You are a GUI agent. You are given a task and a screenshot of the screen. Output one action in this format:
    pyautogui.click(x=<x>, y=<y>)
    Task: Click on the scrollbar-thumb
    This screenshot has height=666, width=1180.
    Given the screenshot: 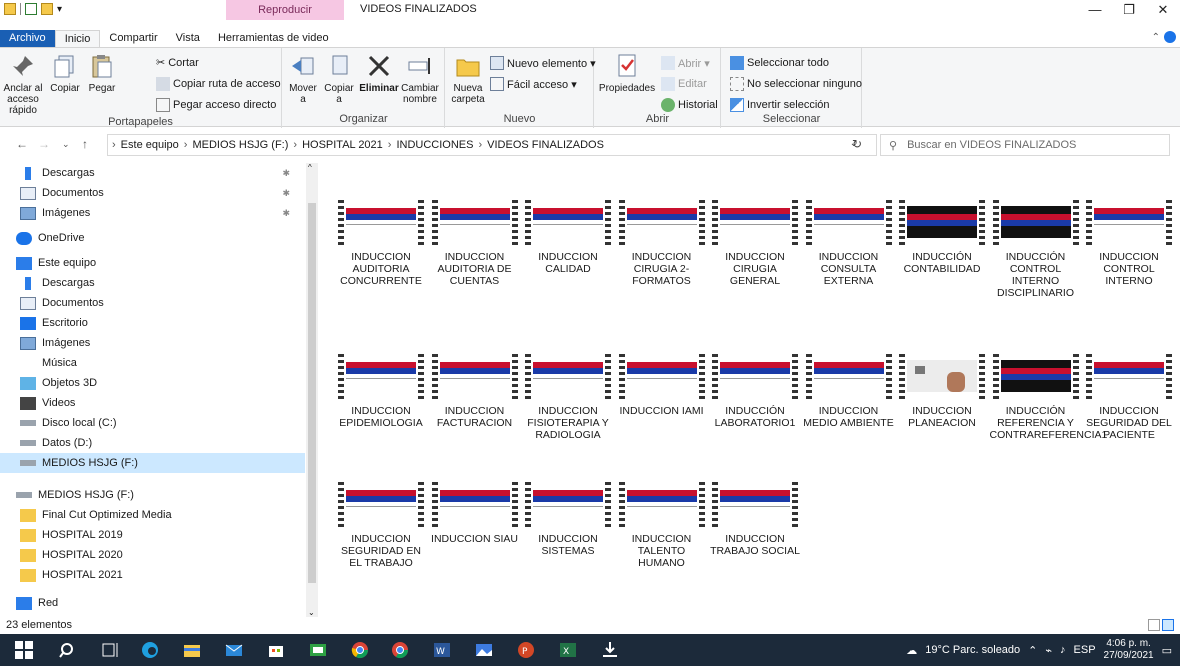 What is the action you would take?
    pyautogui.click(x=312, y=393)
    